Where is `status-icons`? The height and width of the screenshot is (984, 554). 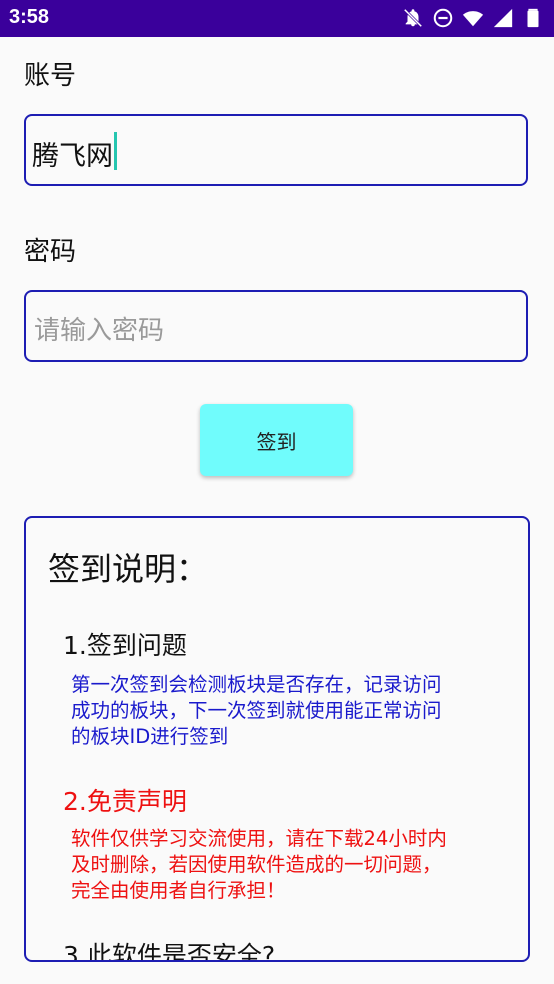 status-icons is located at coordinates (473, 18).